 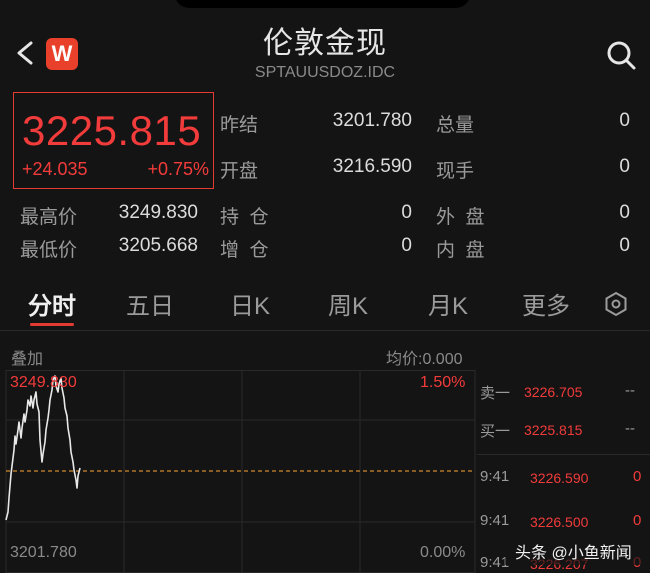 What do you see at coordinates (630, 428) in the screenshot?
I see `buy1-volume: --` at bounding box center [630, 428].